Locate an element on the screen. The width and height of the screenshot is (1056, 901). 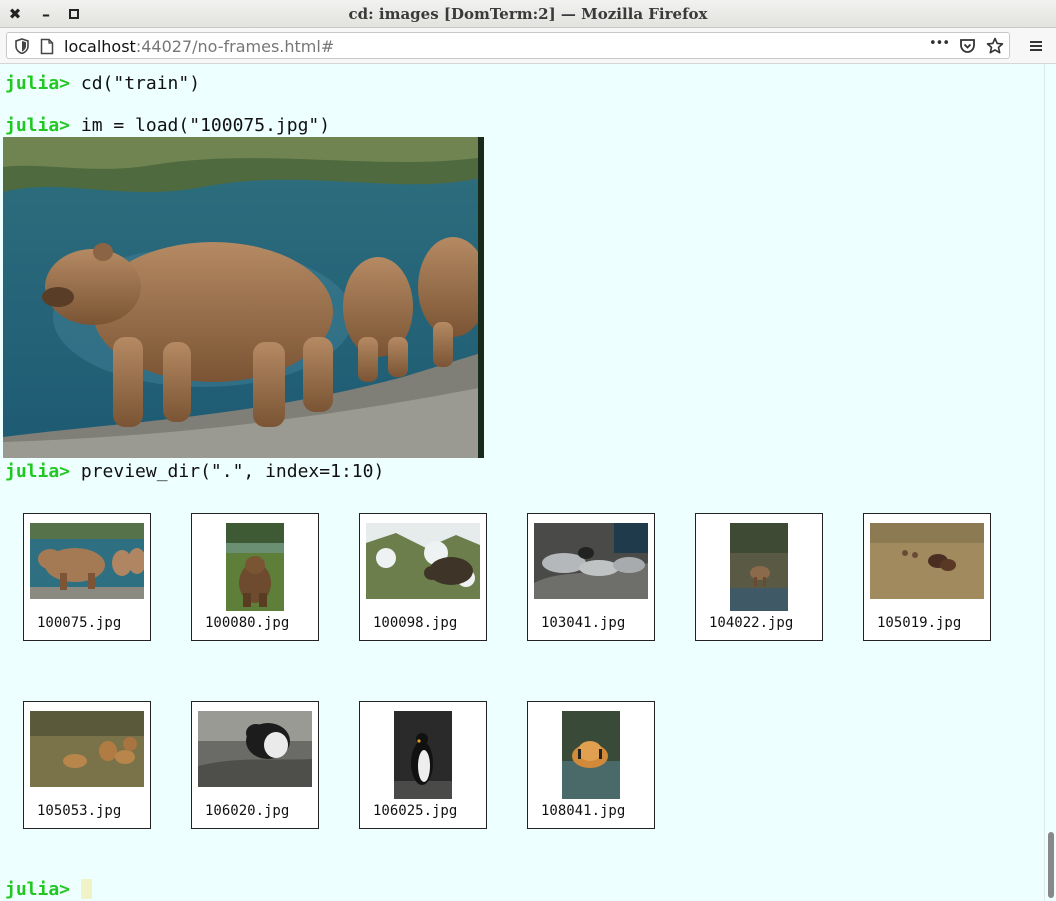
page-icon is located at coordinates (47, 46).